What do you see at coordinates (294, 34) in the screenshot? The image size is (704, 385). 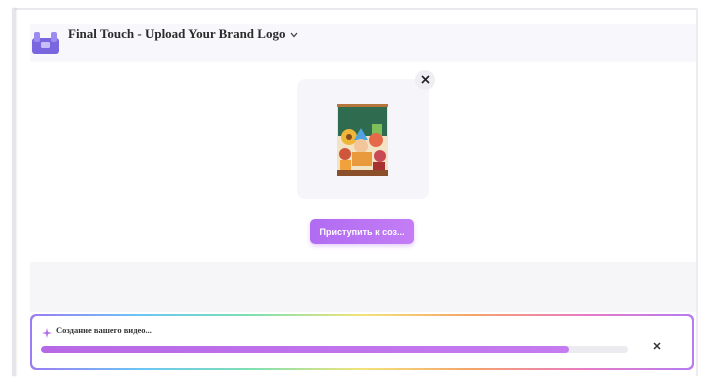 I see `chevron-down-icon` at bounding box center [294, 34].